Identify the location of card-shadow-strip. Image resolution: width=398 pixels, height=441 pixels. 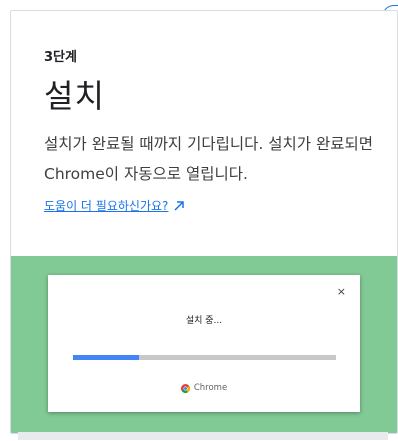
(203, 436).